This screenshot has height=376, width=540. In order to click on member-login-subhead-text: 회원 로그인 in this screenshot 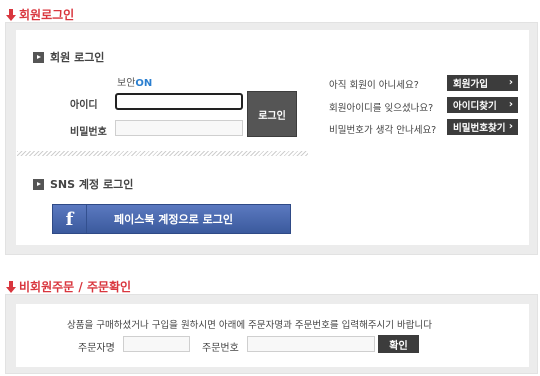, I will do `click(77, 57)`.